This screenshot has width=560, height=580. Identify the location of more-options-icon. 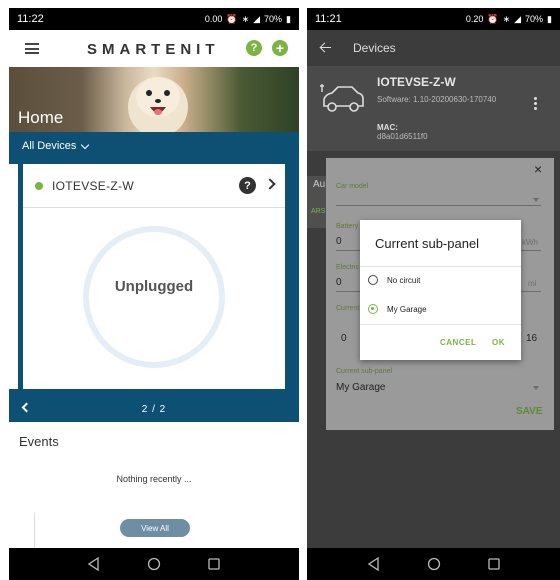
(536, 104).